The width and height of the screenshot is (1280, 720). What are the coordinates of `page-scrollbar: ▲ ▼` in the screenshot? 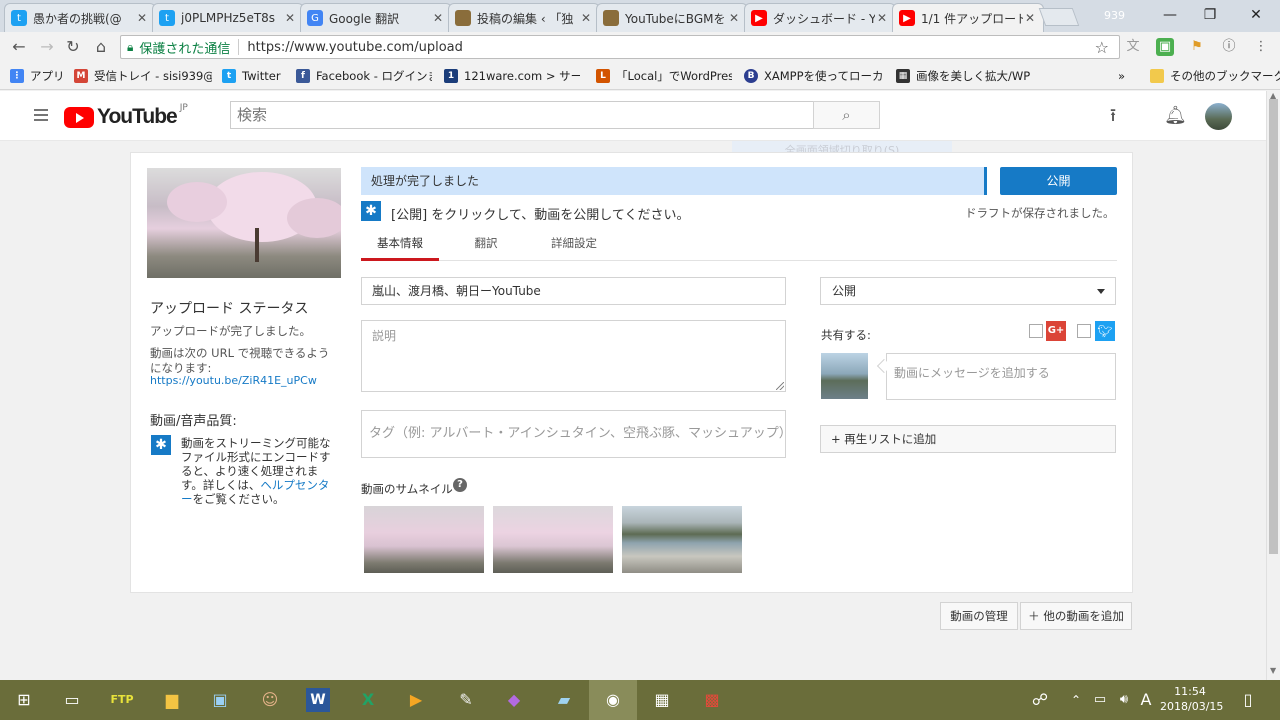 It's located at (1273, 385).